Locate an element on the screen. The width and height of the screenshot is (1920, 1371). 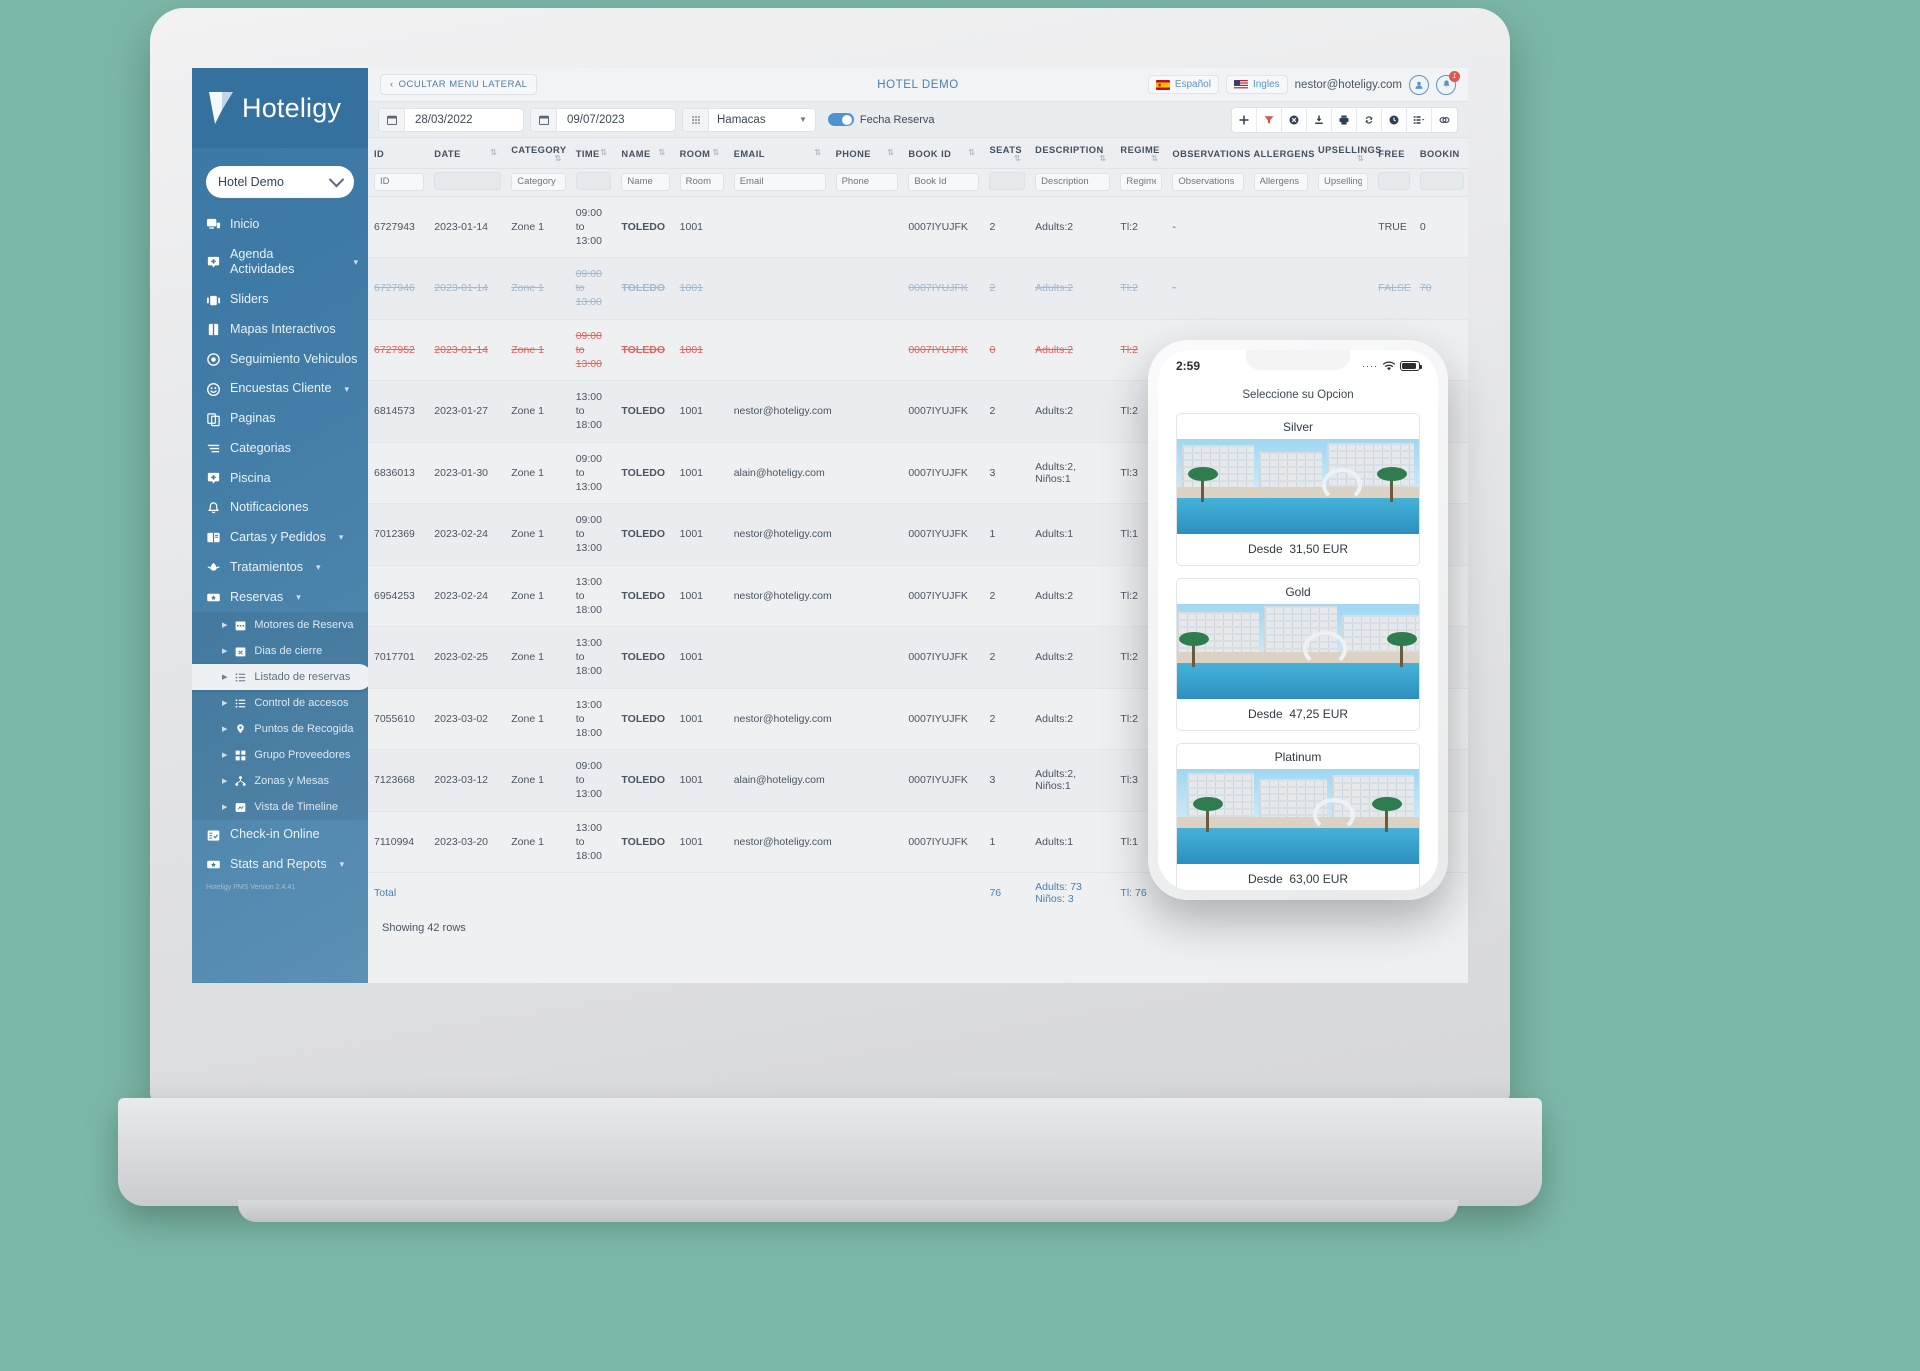
sidebar-item-inicio: Inicio is located at coordinates (280, 225).